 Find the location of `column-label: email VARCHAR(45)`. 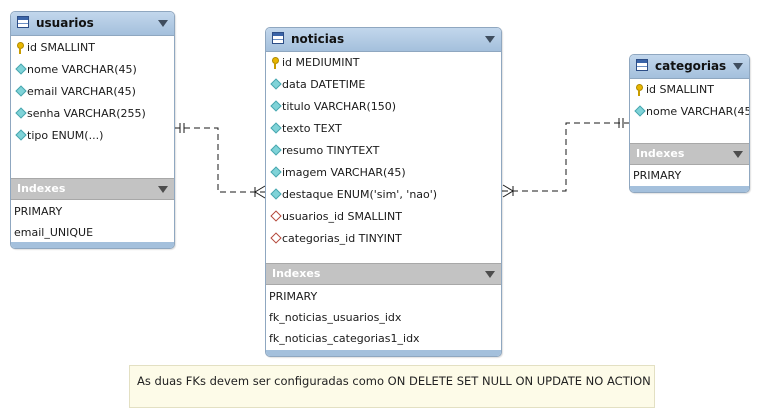

column-label: email VARCHAR(45) is located at coordinates (81, 91).